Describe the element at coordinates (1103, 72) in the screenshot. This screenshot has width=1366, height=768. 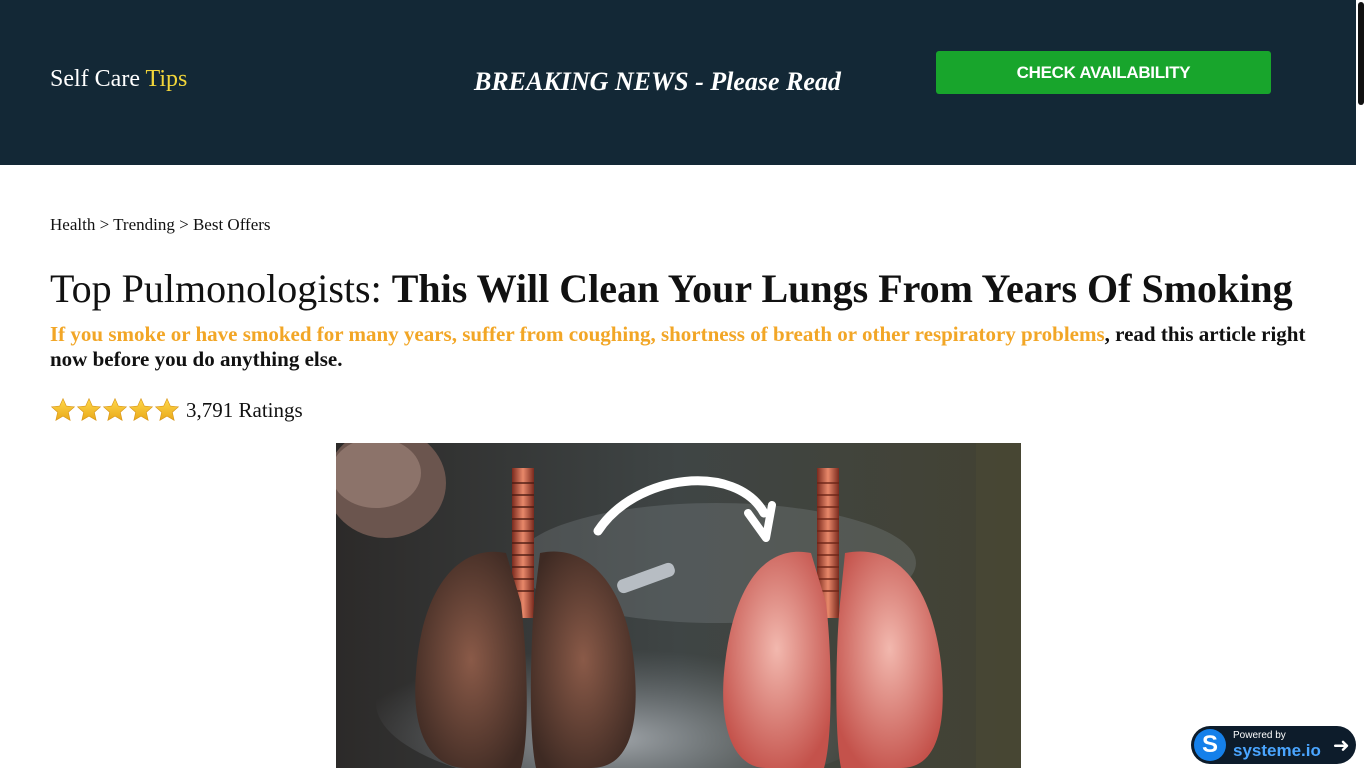
I see `check-availability-button: CHECK AVAILABILITY` at that location.